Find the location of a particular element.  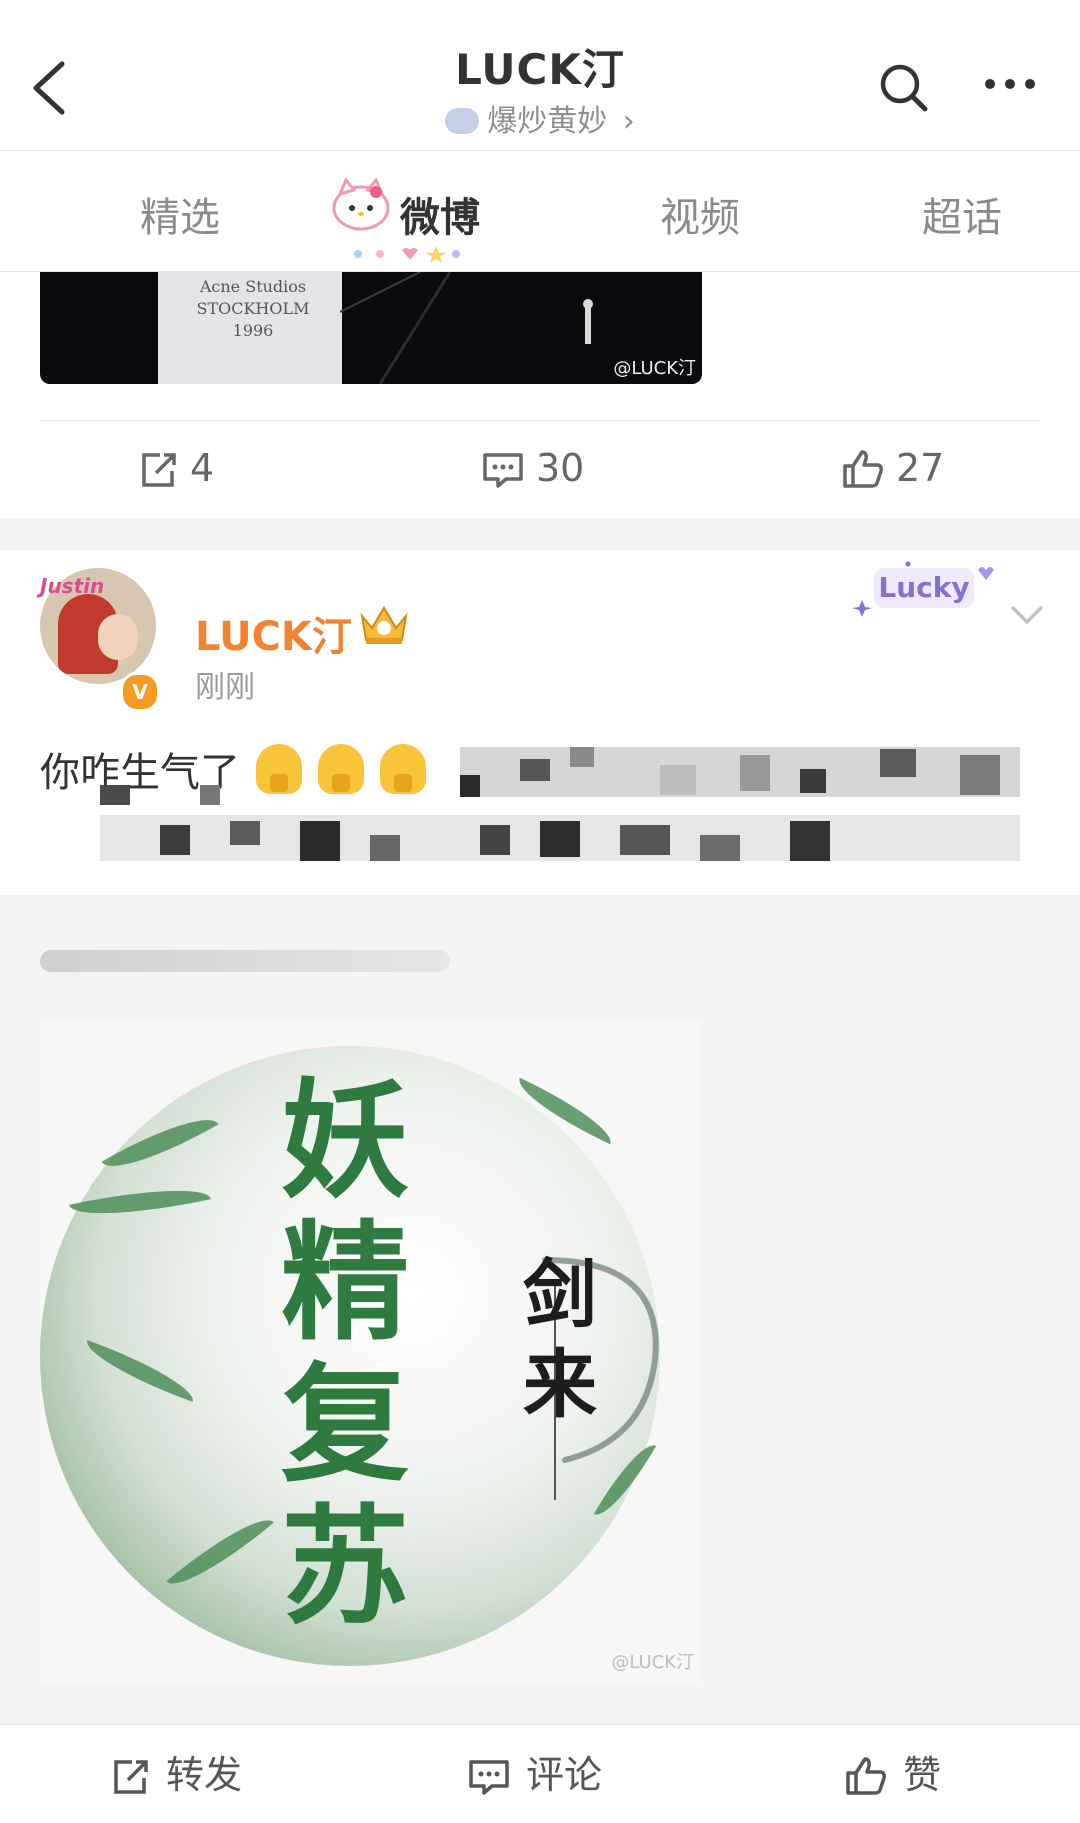

lucky-badge-text: Lucky is located at coordinates (923, 587).